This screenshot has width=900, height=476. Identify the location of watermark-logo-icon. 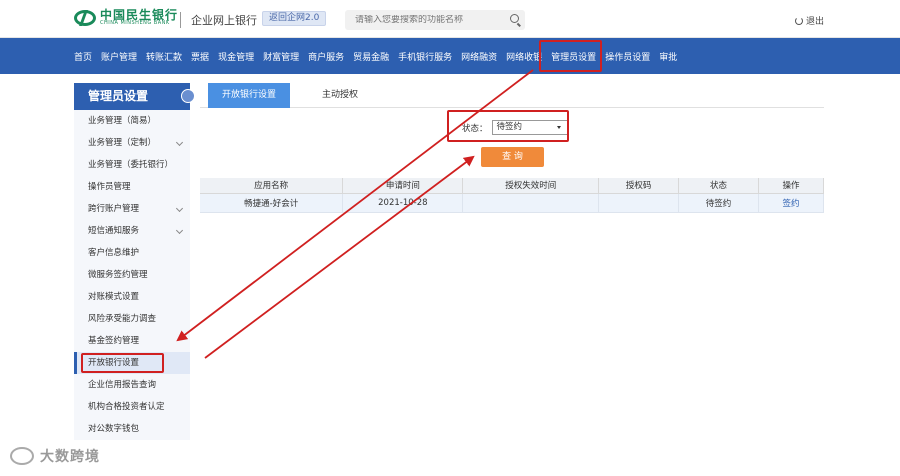
(22, 456).